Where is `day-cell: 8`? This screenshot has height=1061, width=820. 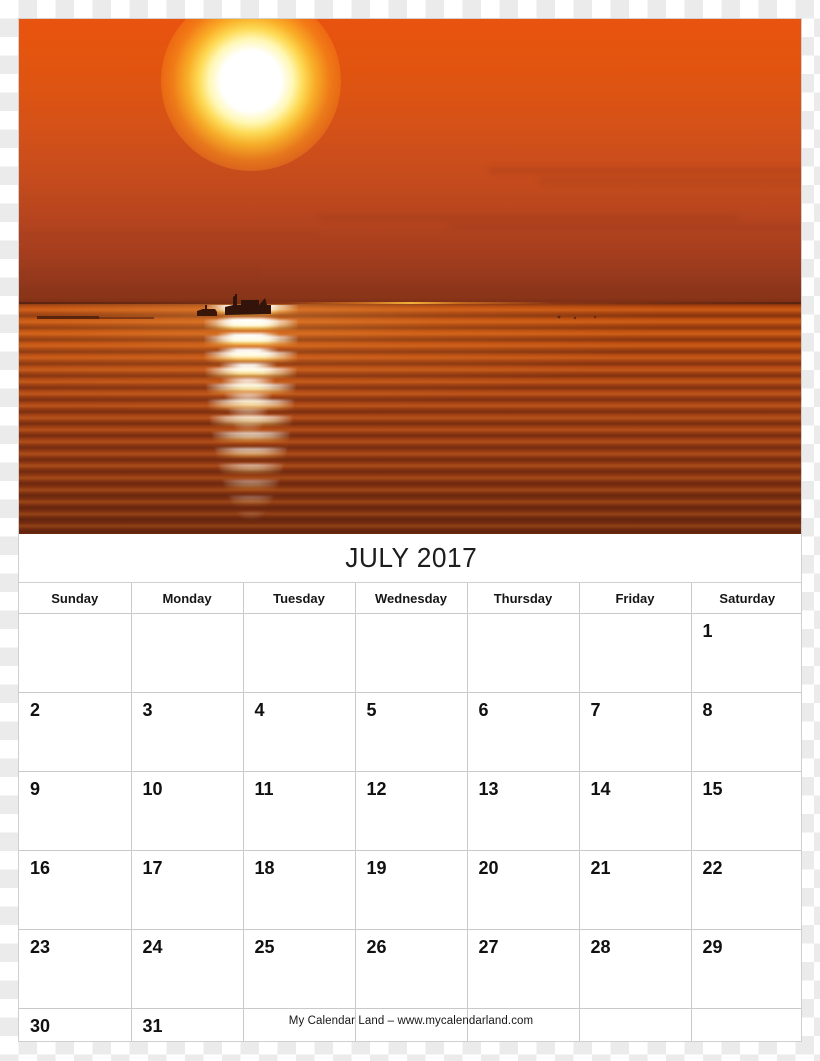 day-cell: 8 is located at coordinates (745, 732).